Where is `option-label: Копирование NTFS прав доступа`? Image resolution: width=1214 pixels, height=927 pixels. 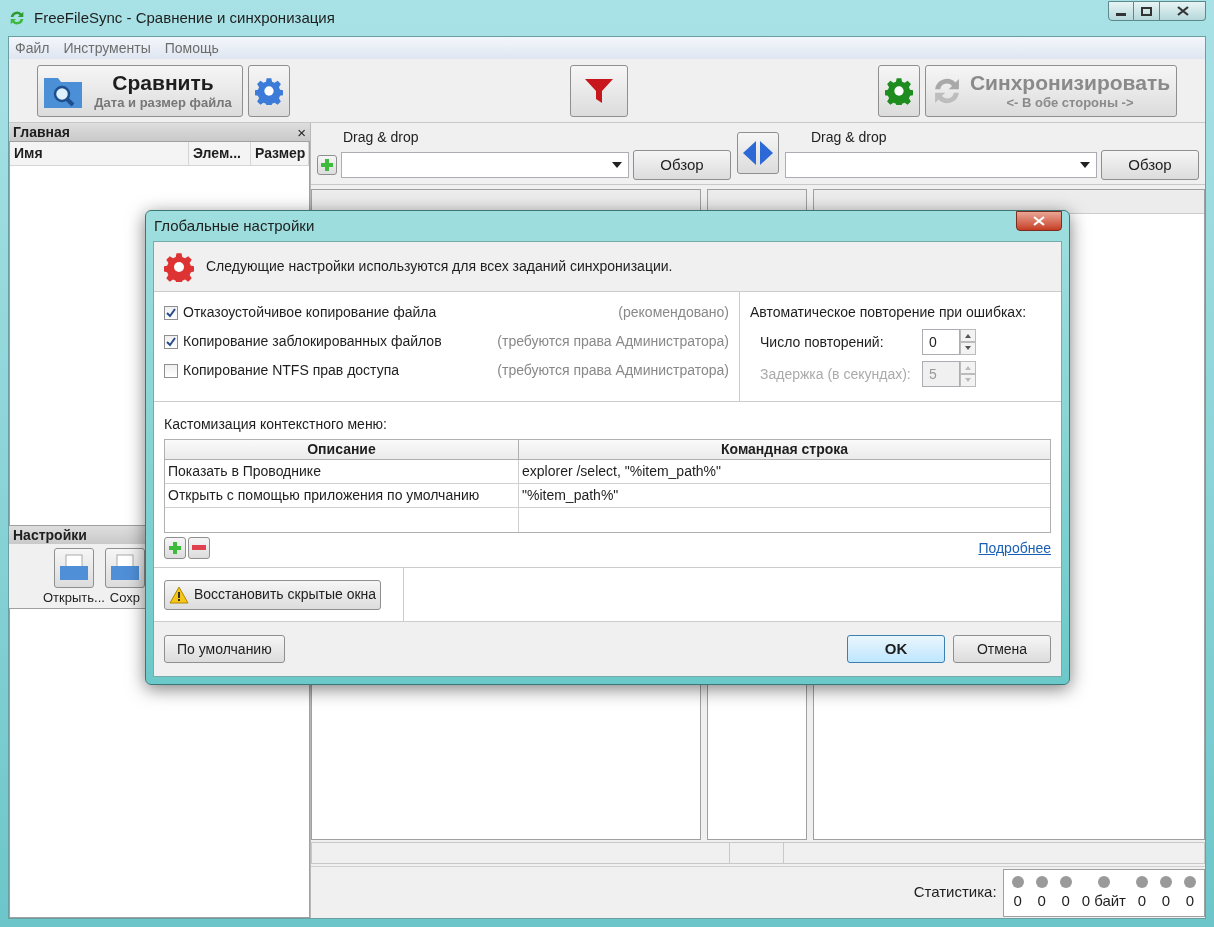 option-label: Копирование NTFS прав доступа is located at coordinates (291, 370).